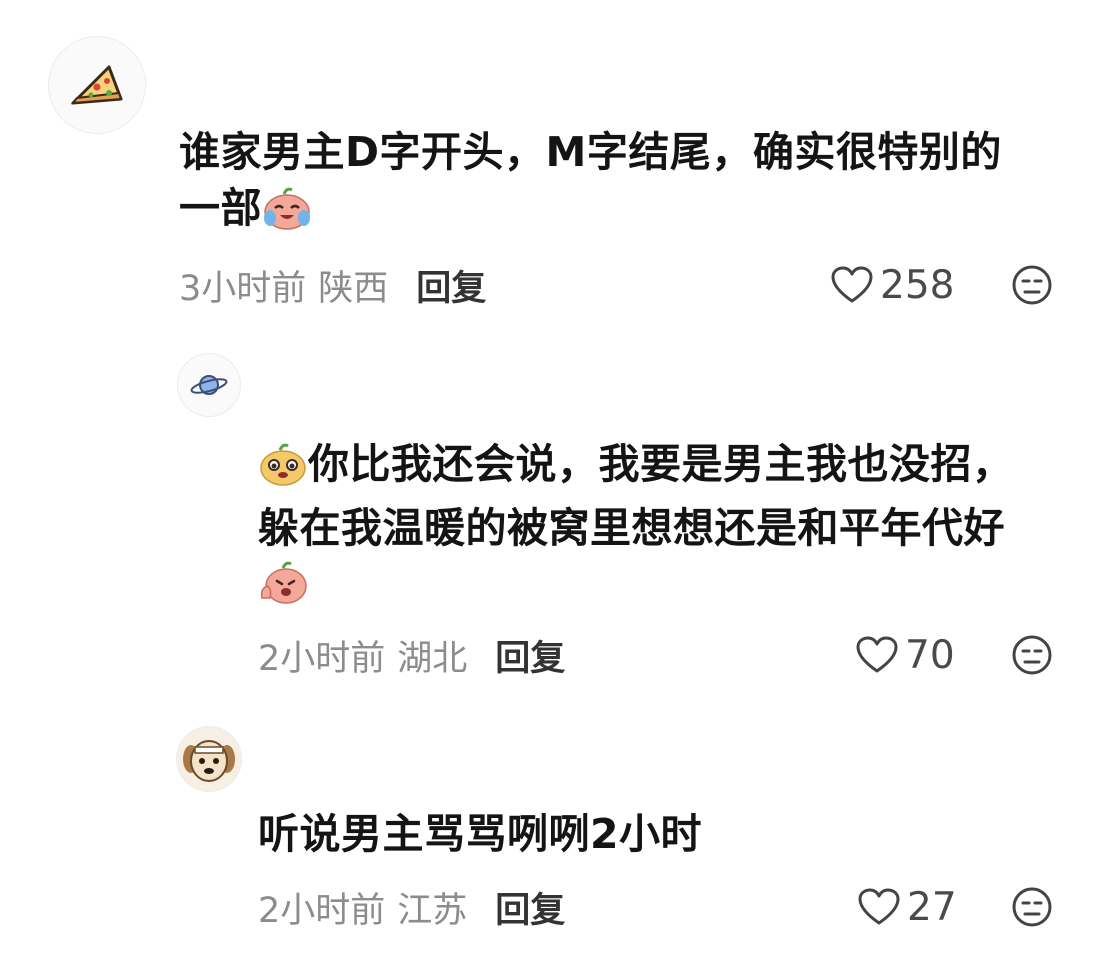 This screenshot has height=961, width=1120. I want to click on waving-emoji-icon, so click(283, 590).